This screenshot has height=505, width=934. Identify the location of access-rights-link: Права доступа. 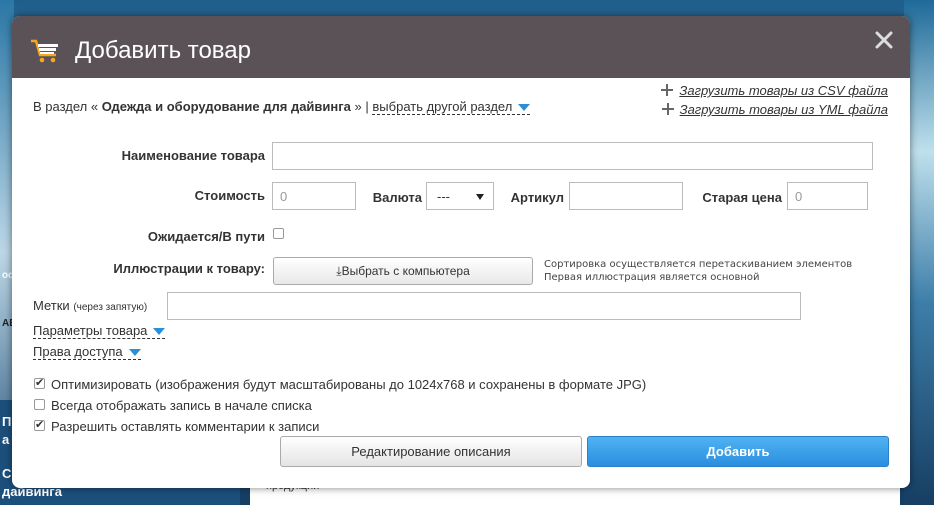
(87, 352).